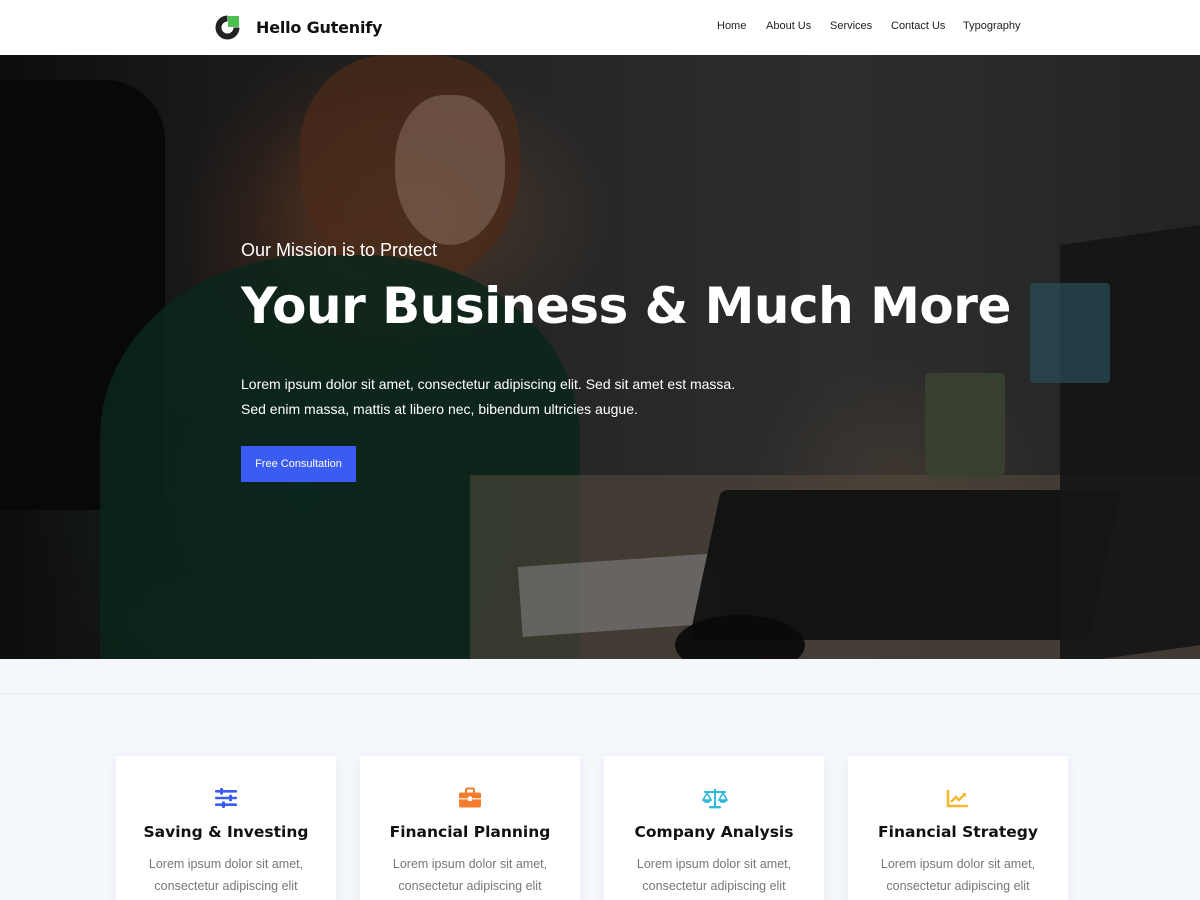  Describe the element at coordinates (958, 798) in the screenshot. I see `chart-line-icon` at that location.